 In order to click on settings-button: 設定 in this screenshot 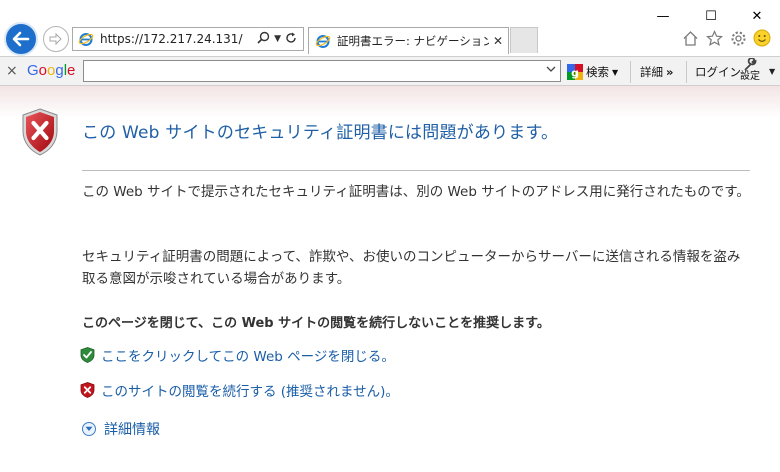, I will do `click(750, 70)`.